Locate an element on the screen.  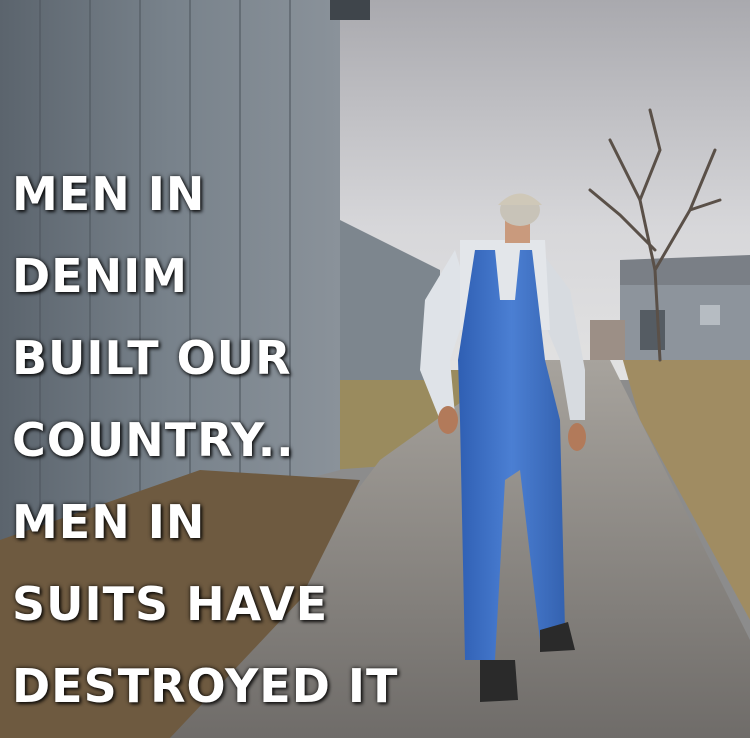
caption-line: SUITS HAVE is located at coordinates (170, 604).